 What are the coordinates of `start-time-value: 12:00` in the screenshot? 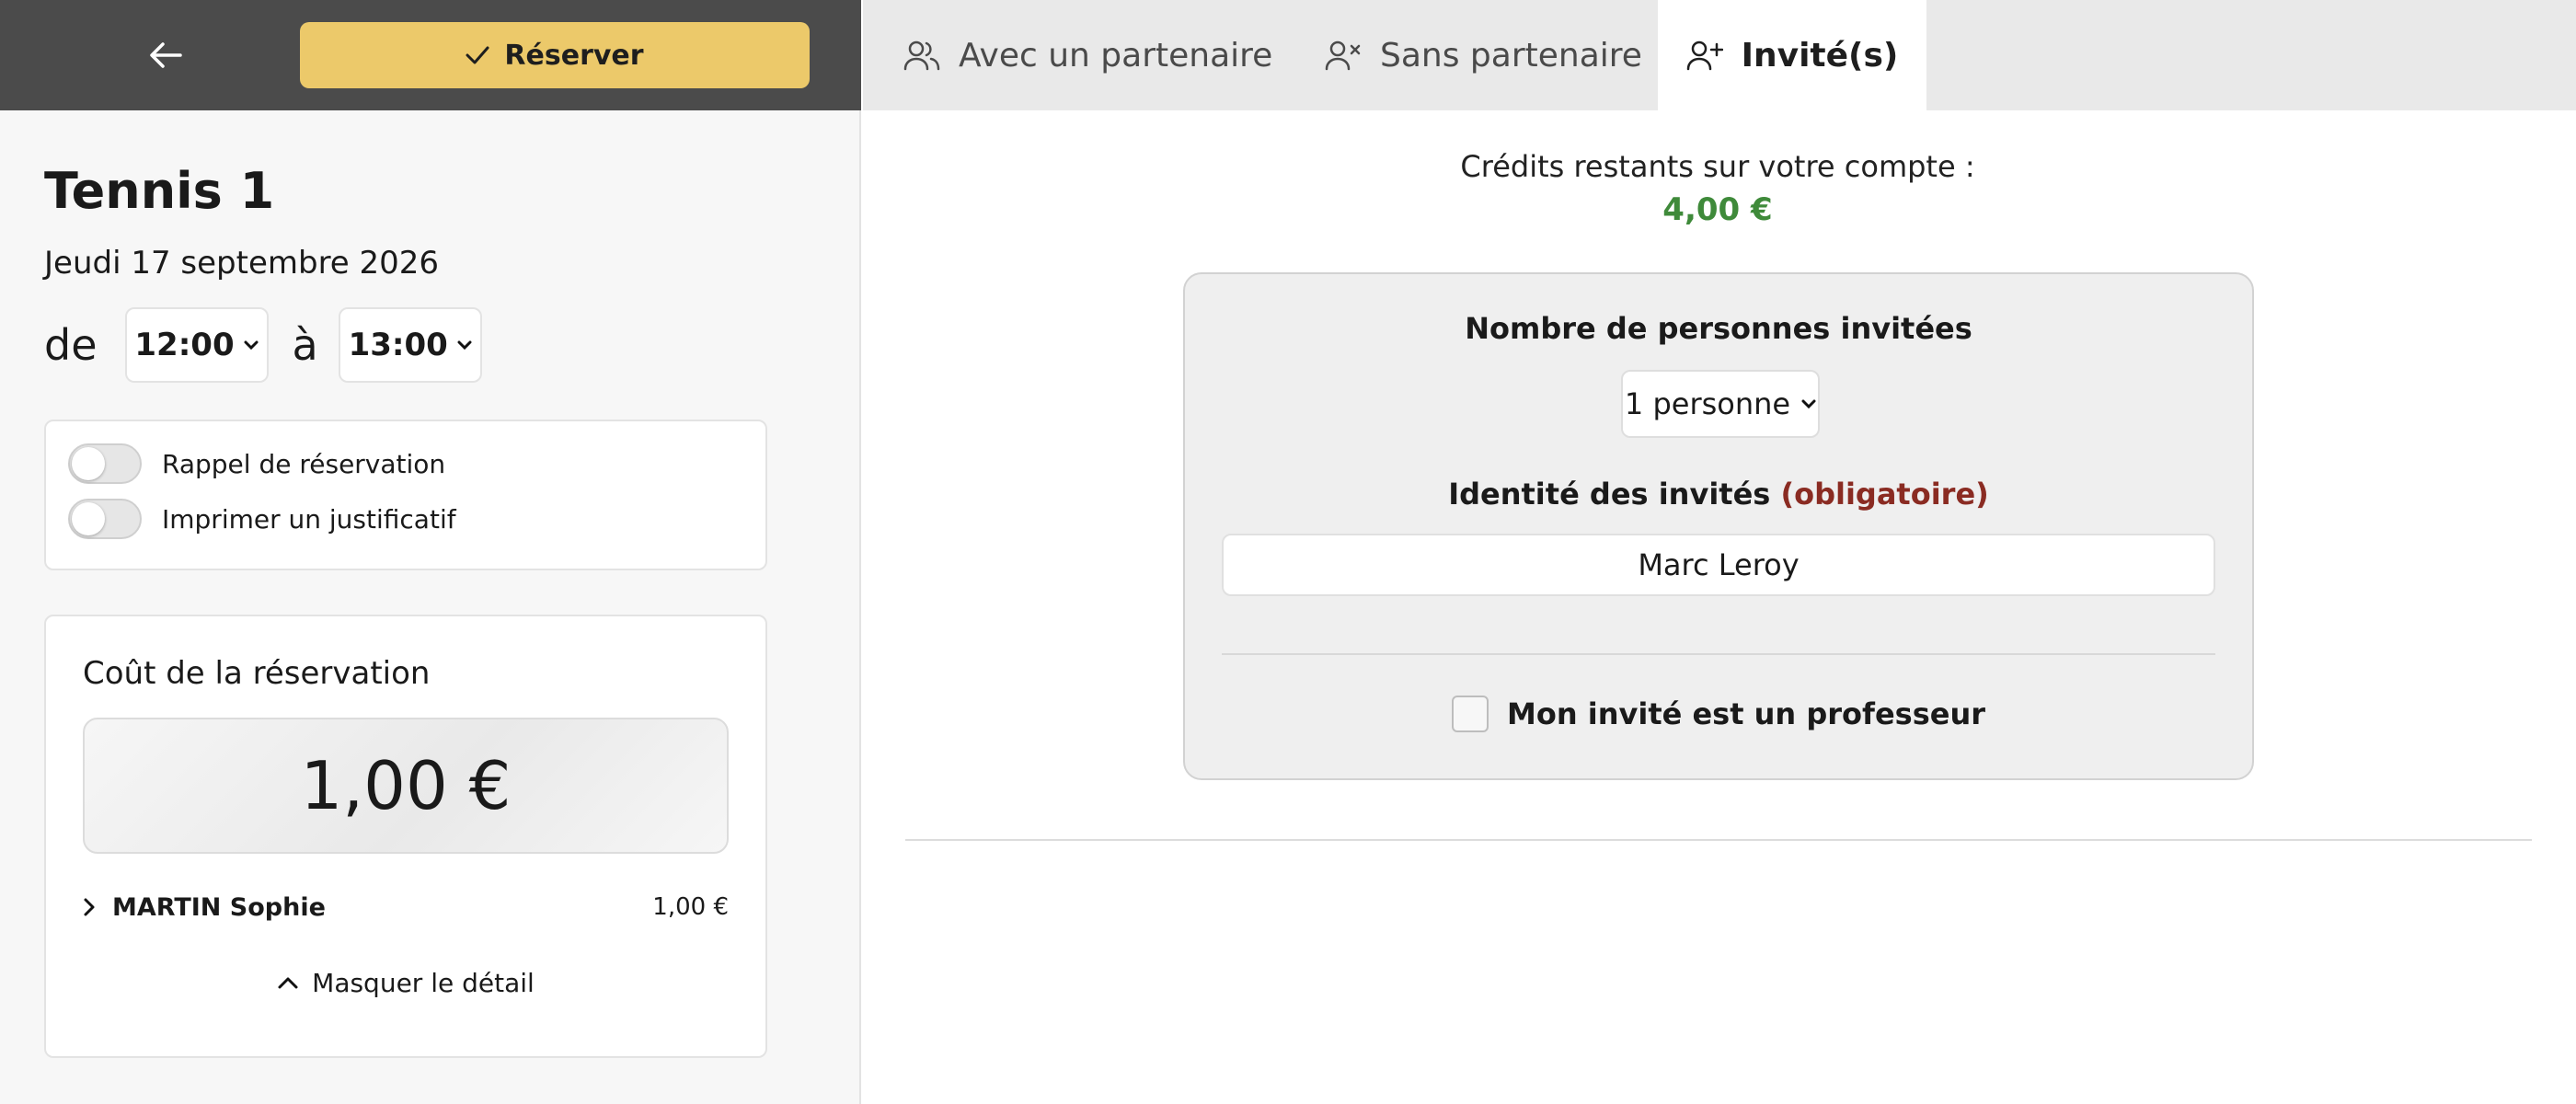 It's located at (184, 345).